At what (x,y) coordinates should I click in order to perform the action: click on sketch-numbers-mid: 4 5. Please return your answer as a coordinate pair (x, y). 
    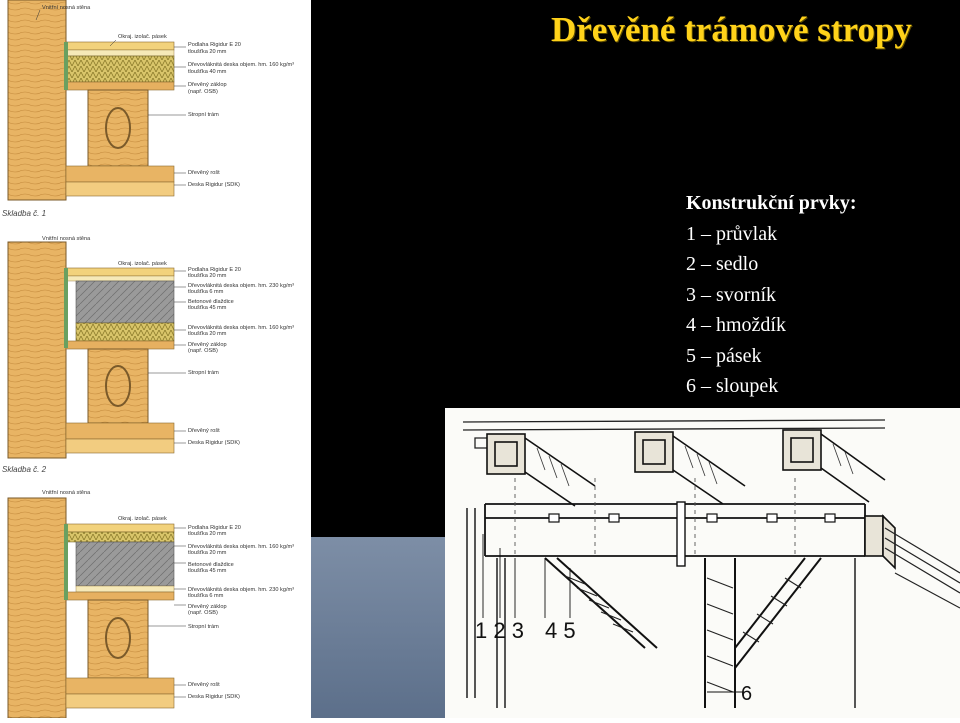
    Looking at the image, I should click on (560, 630).